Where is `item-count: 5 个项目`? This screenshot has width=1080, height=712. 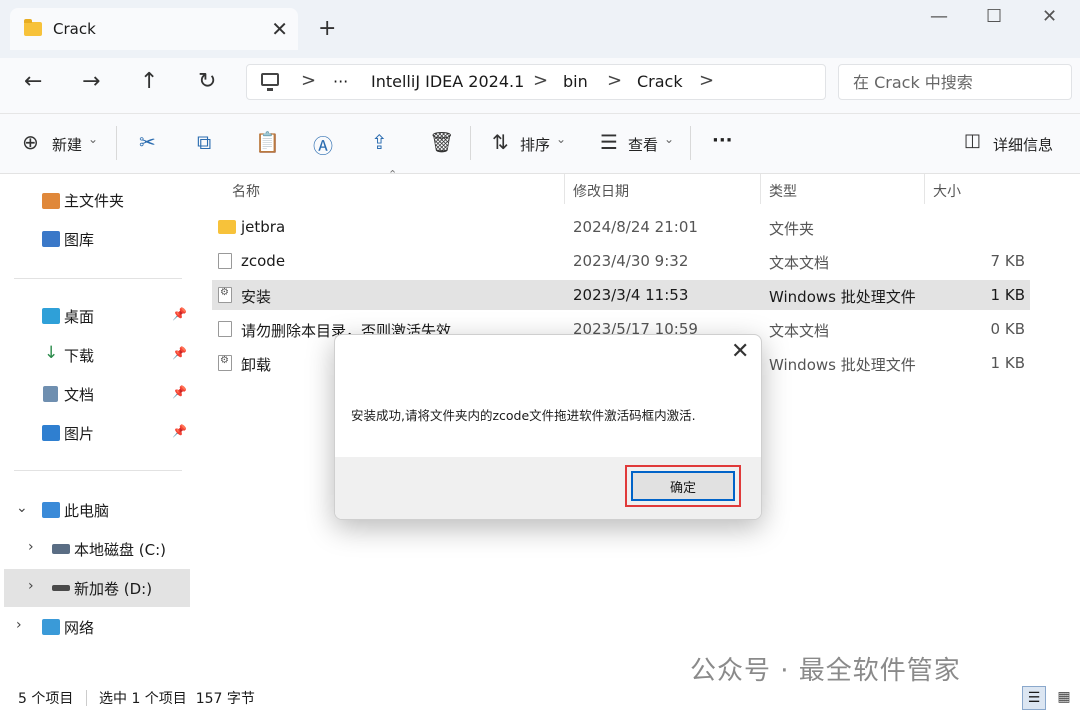
item-count: 5 个项目 is located at coordinates (46, 699).